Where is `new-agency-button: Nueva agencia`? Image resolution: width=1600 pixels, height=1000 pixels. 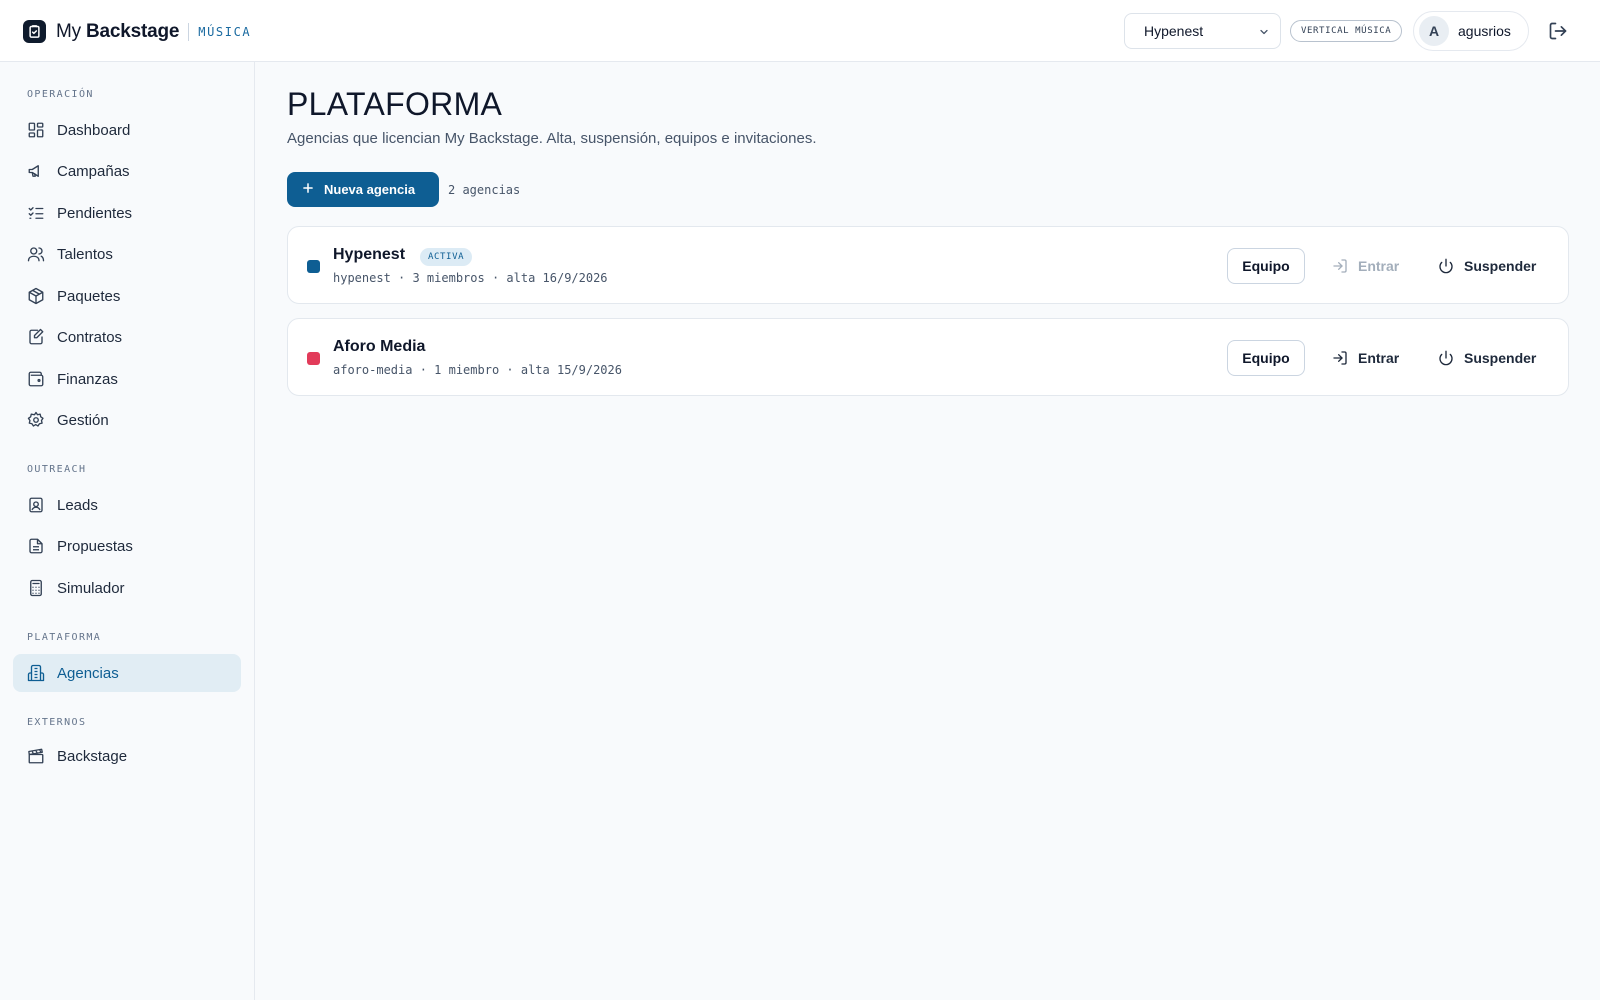 new-agency-button: Nueva agencia is located at coordinates (363, 189).